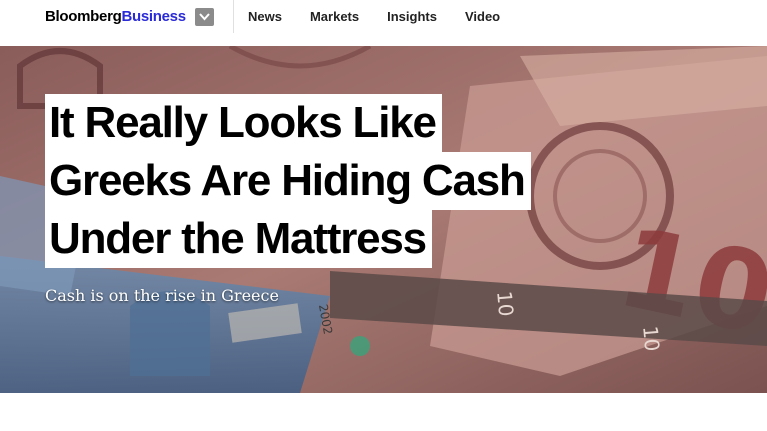  I want to click on nav-insights: Insights, so click(412, 16).